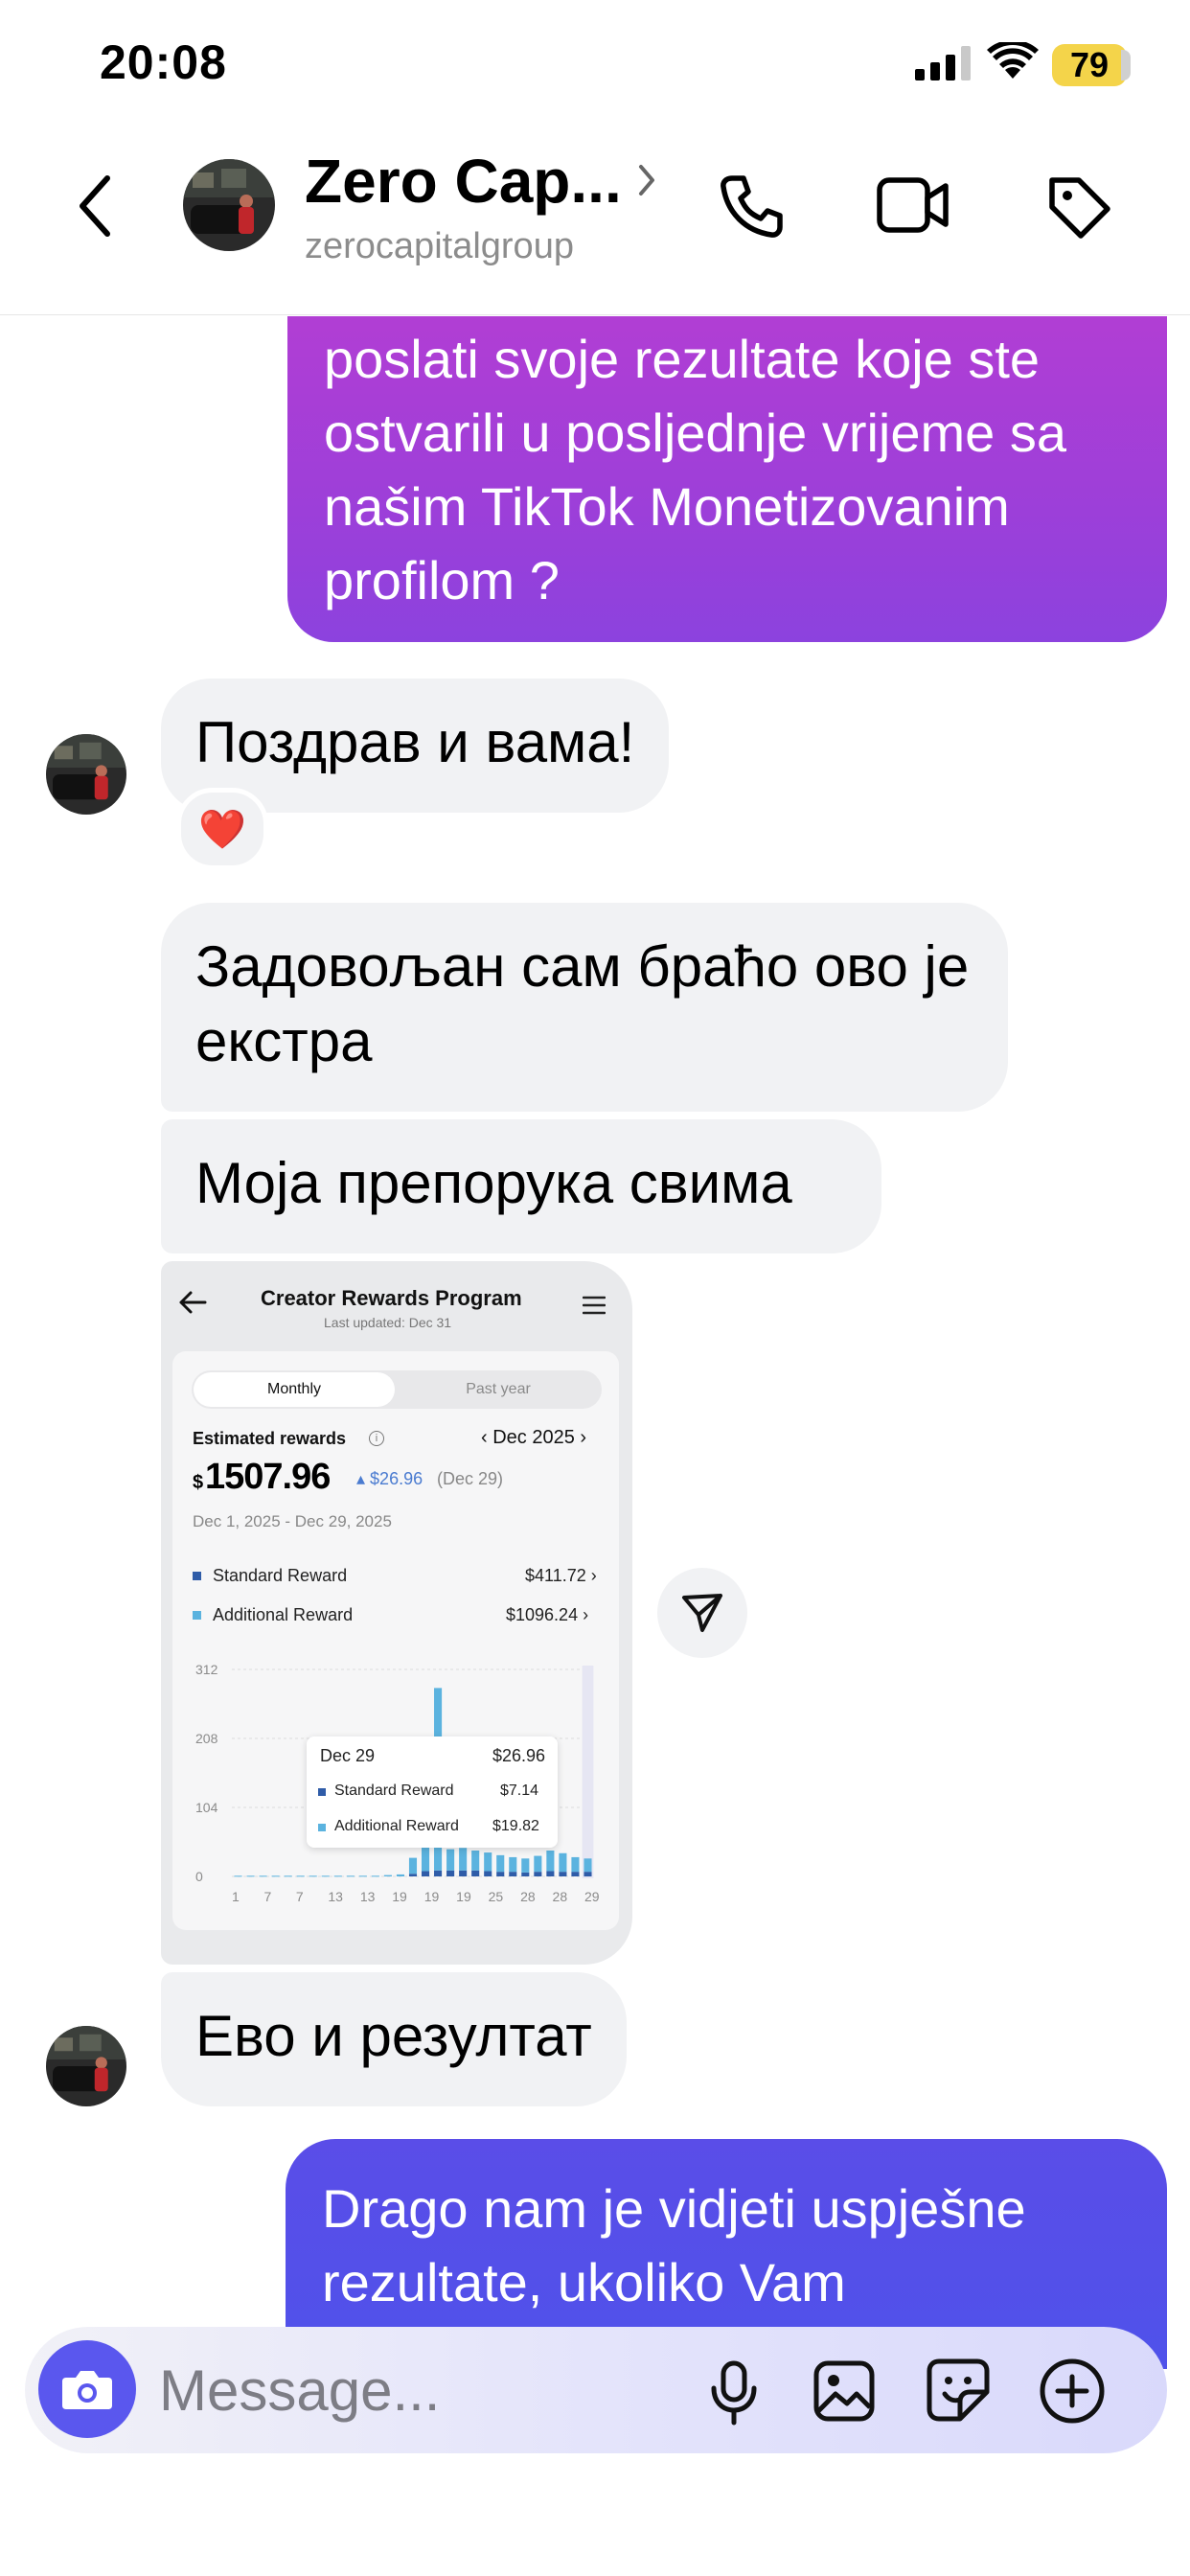 This screenshot has width=1190, height=2576. What do you see at coordinates (914, 205) in the screenshot?
I see `video-call-icon` at bounding box center [914, 205].